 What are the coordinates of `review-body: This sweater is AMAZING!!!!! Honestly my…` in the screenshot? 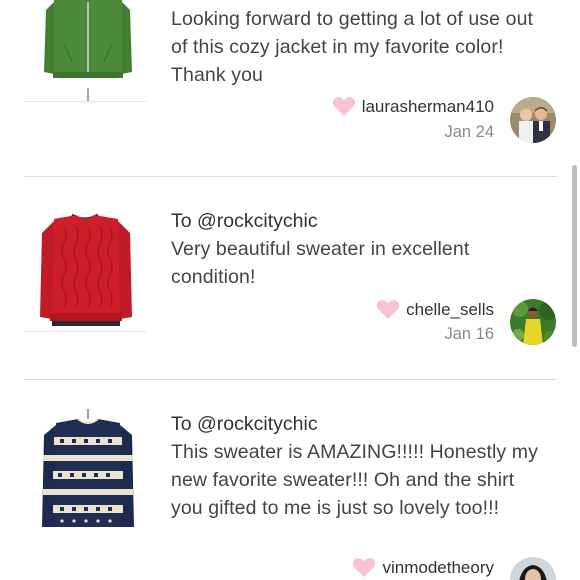 It's located at (354, 480).